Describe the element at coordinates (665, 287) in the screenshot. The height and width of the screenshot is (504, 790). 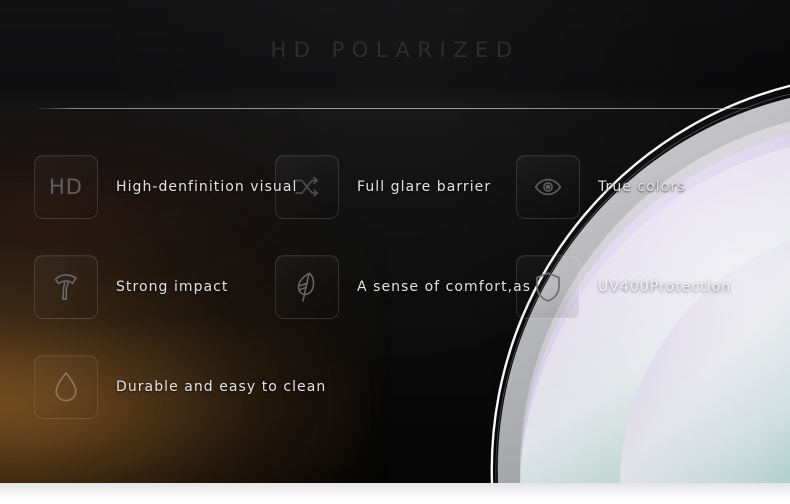
I see `feature-label: UV400Protection` at that location.